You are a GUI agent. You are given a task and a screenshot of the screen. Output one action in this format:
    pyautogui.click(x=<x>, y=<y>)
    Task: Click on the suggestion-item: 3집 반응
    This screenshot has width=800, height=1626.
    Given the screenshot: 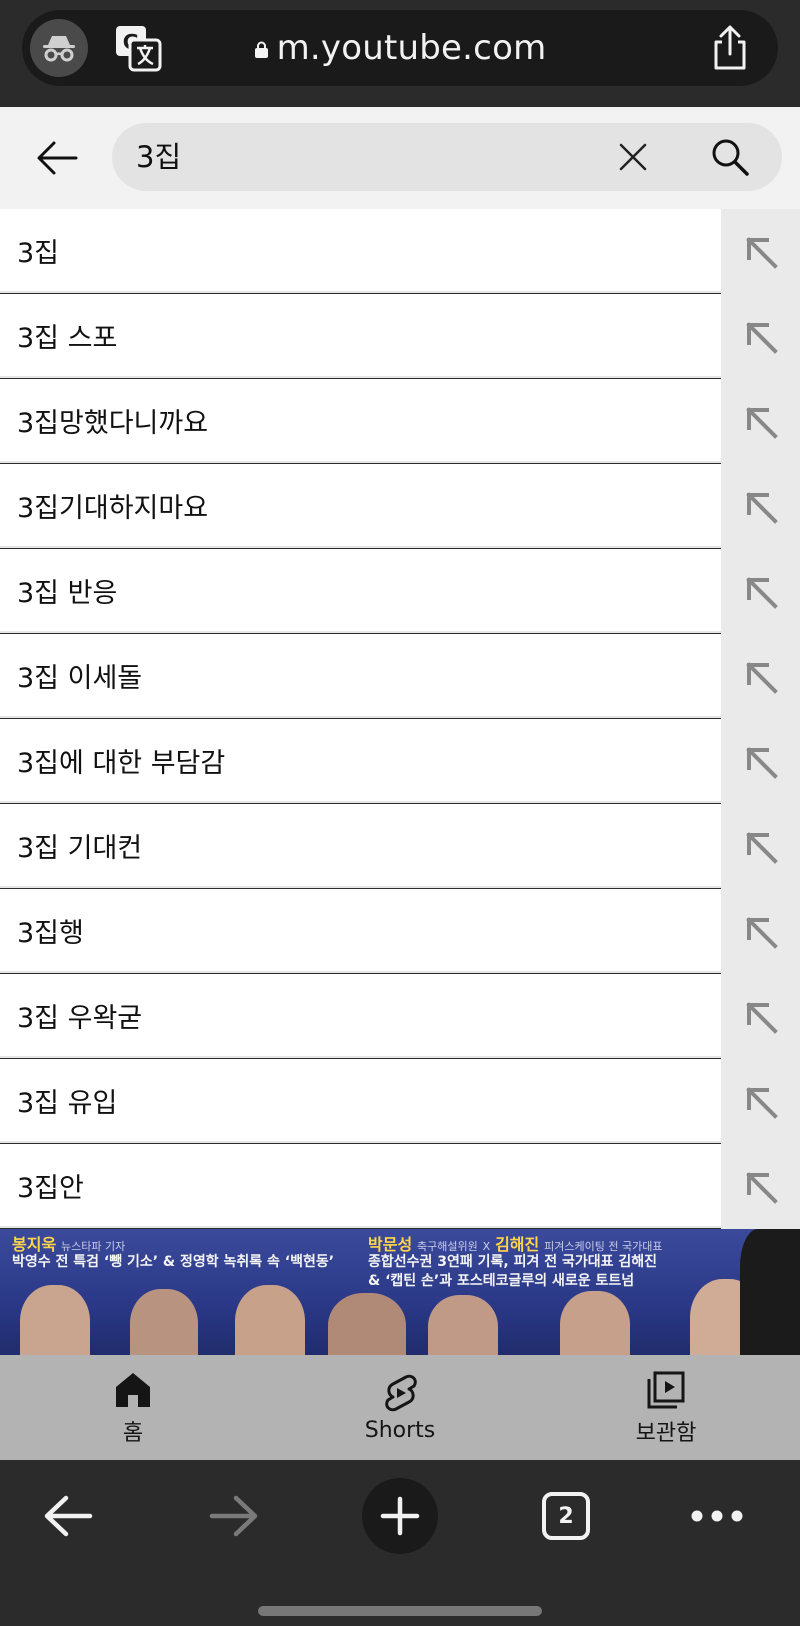 What is the action you would take?
    pyautogui.click(x=400, y=591)
    